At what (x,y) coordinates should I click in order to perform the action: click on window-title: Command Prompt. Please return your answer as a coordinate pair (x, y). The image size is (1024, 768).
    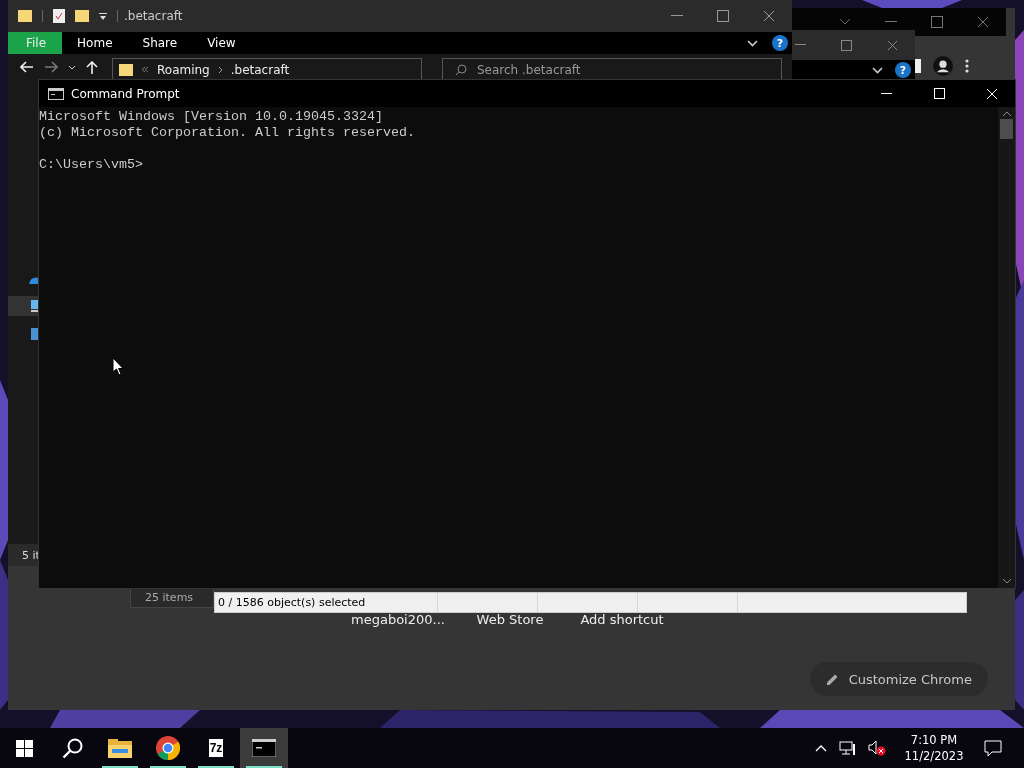
    Looking at the image, I should click on (125, 93).